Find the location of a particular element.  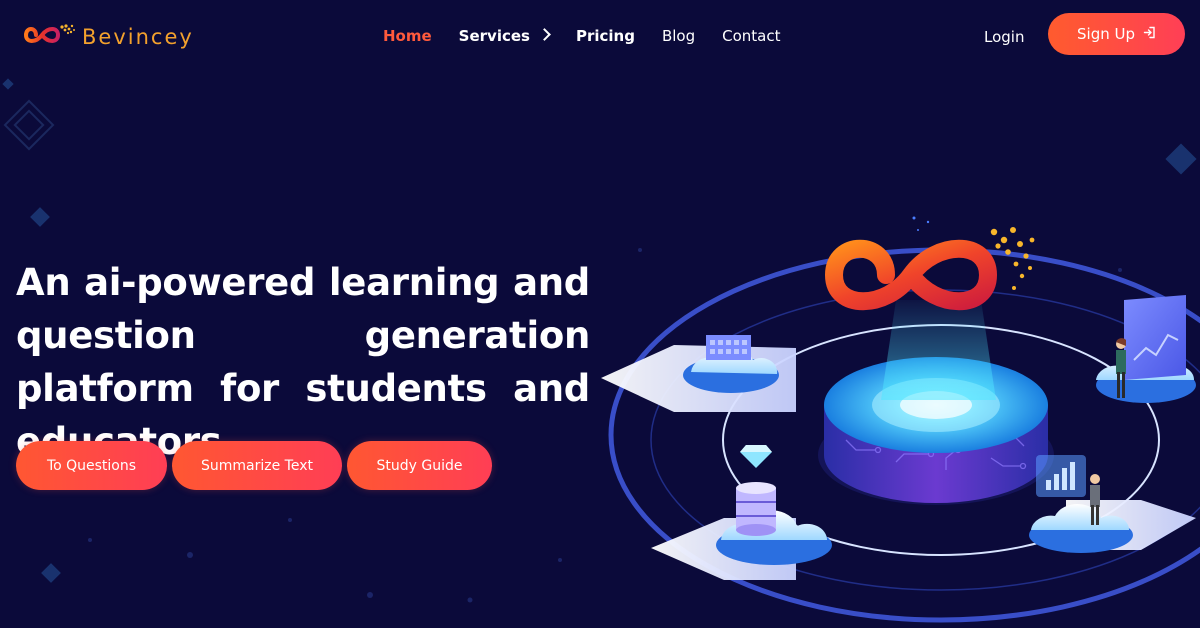

sign-in-arrow-icon is located at coordinates (1149, 34).